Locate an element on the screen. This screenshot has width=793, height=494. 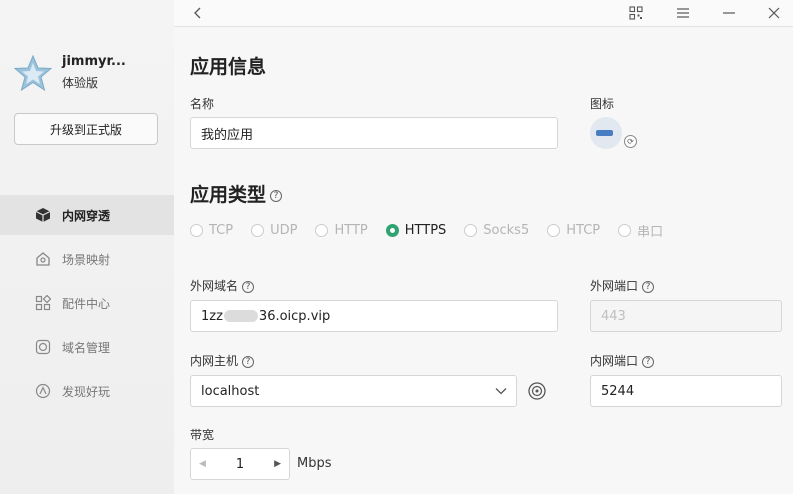
sidebar-item-label: 配件中心 is located at coordinates (86, 303).